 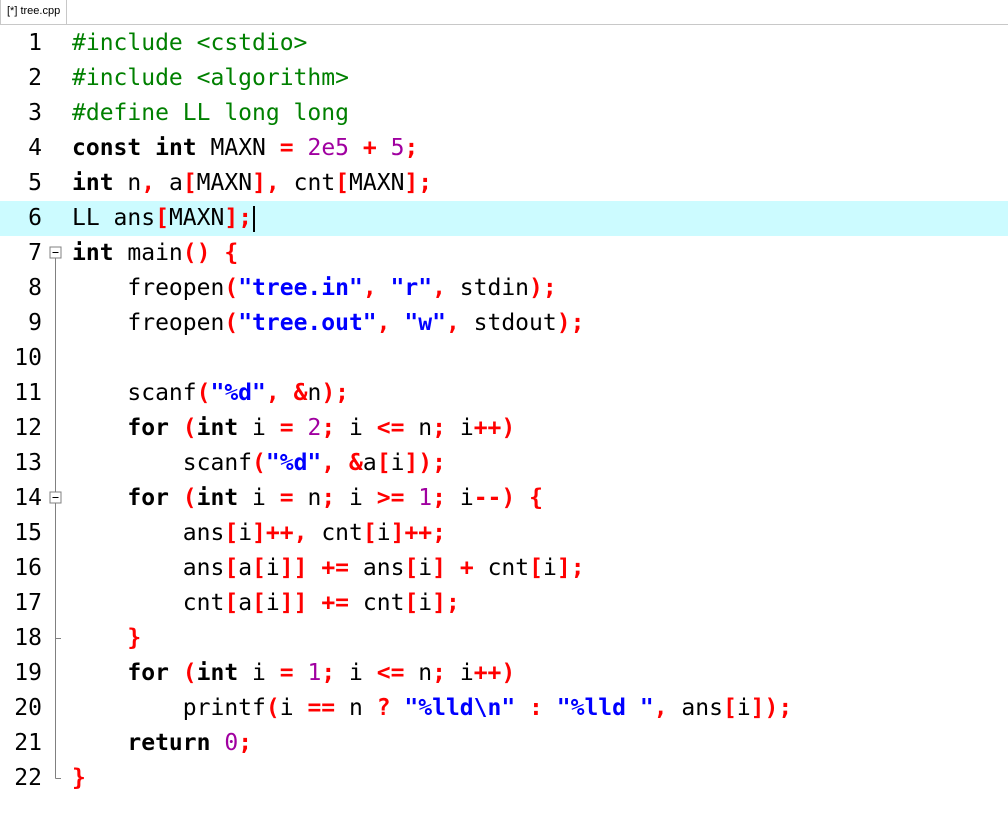 What do you see at coordinates (504, 743) in the screenshot?
I see `code-line: 21 return 0;` at bounding box center [504, 743].